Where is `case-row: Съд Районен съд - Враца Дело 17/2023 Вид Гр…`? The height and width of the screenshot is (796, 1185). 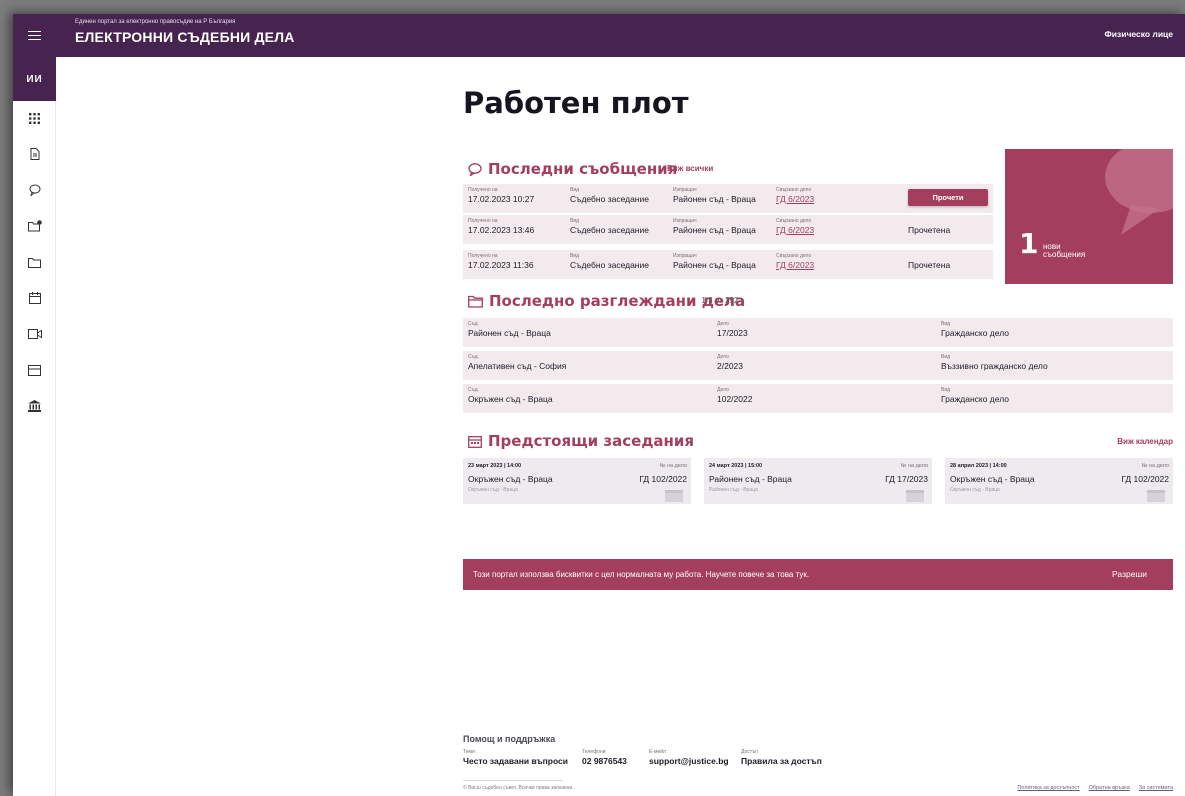
case-row: Съд Районен съд - Враца Дело 17/2023 Вид Гр… is located at coordinates (818, 332).